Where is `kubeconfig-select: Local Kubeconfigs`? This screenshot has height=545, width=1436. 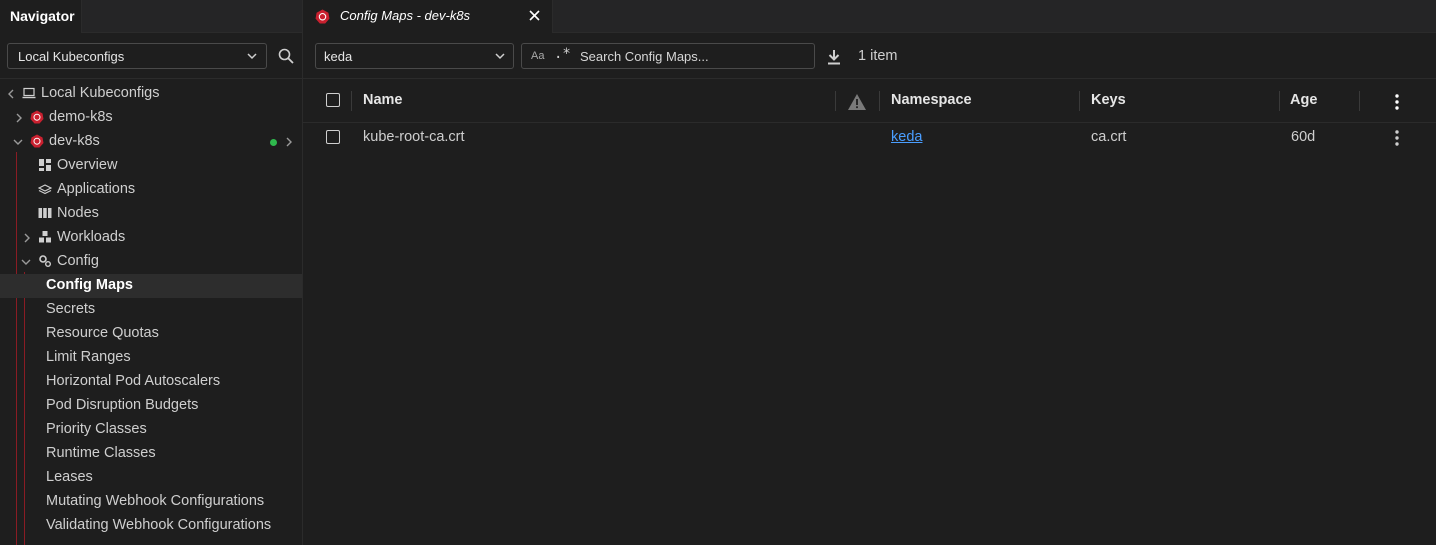
kubeconfig-select: Local Kubeconfigs is located at coordinates (137, 56).